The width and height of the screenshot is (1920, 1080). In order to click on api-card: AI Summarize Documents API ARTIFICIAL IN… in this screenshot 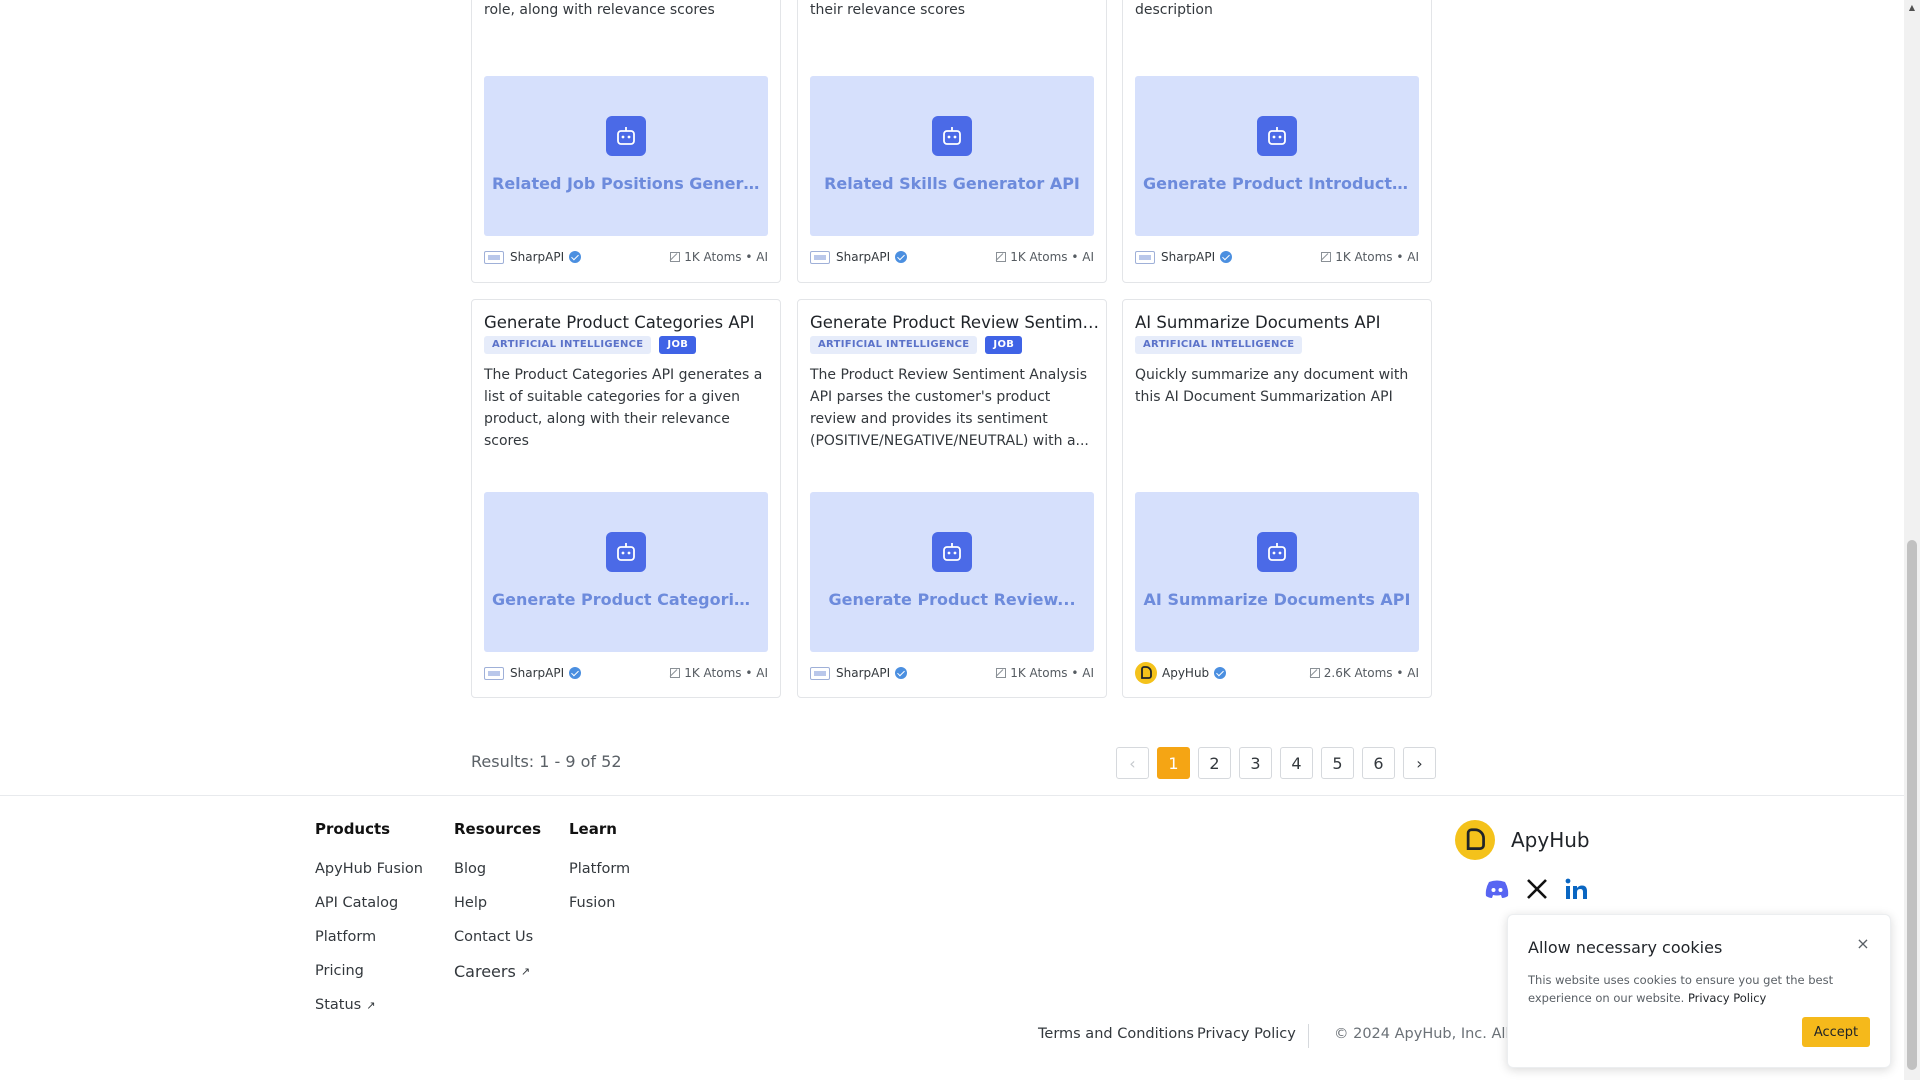, I will do `click(1277, 498)`.